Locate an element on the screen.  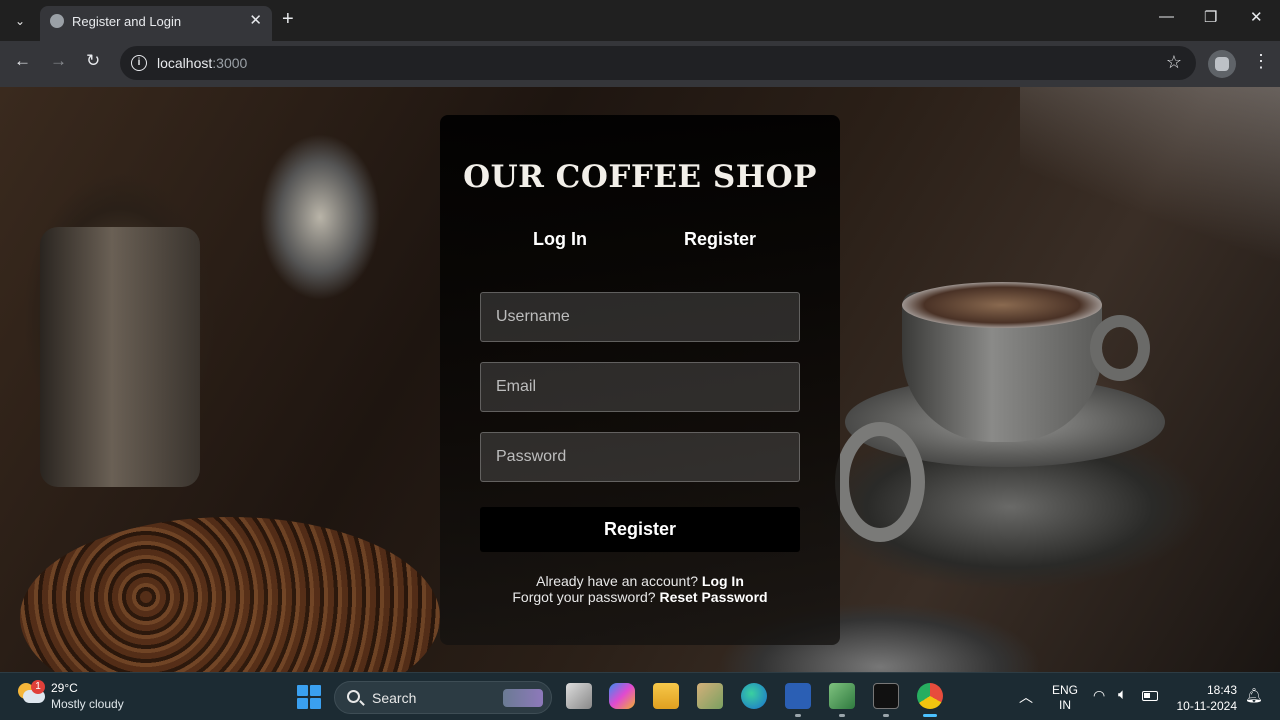
weather-condition: Mostly cloudy is located at coordinates (87, 704).